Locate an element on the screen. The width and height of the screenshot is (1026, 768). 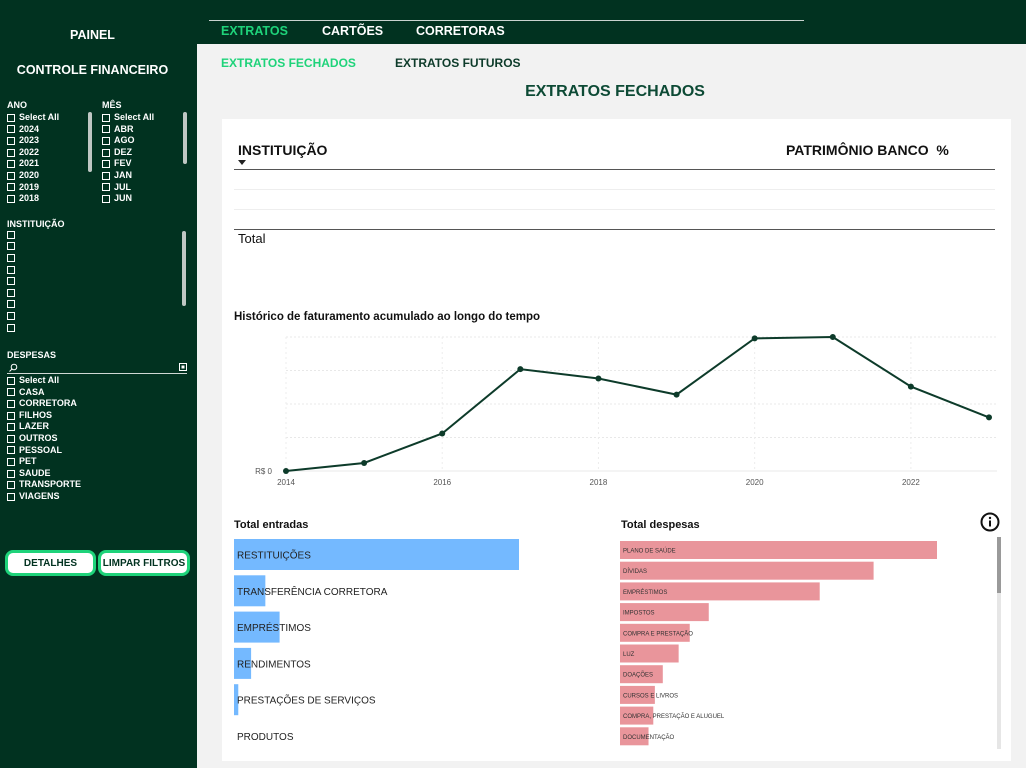
despesas-option: OUTROS is located at coordinates (44, 439).